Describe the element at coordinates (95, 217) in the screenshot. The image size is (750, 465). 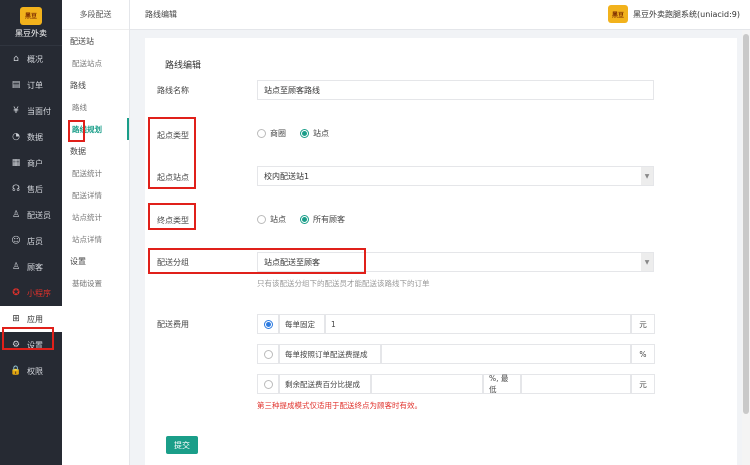
I see `sub-nav-item: 站点统计` at that location.